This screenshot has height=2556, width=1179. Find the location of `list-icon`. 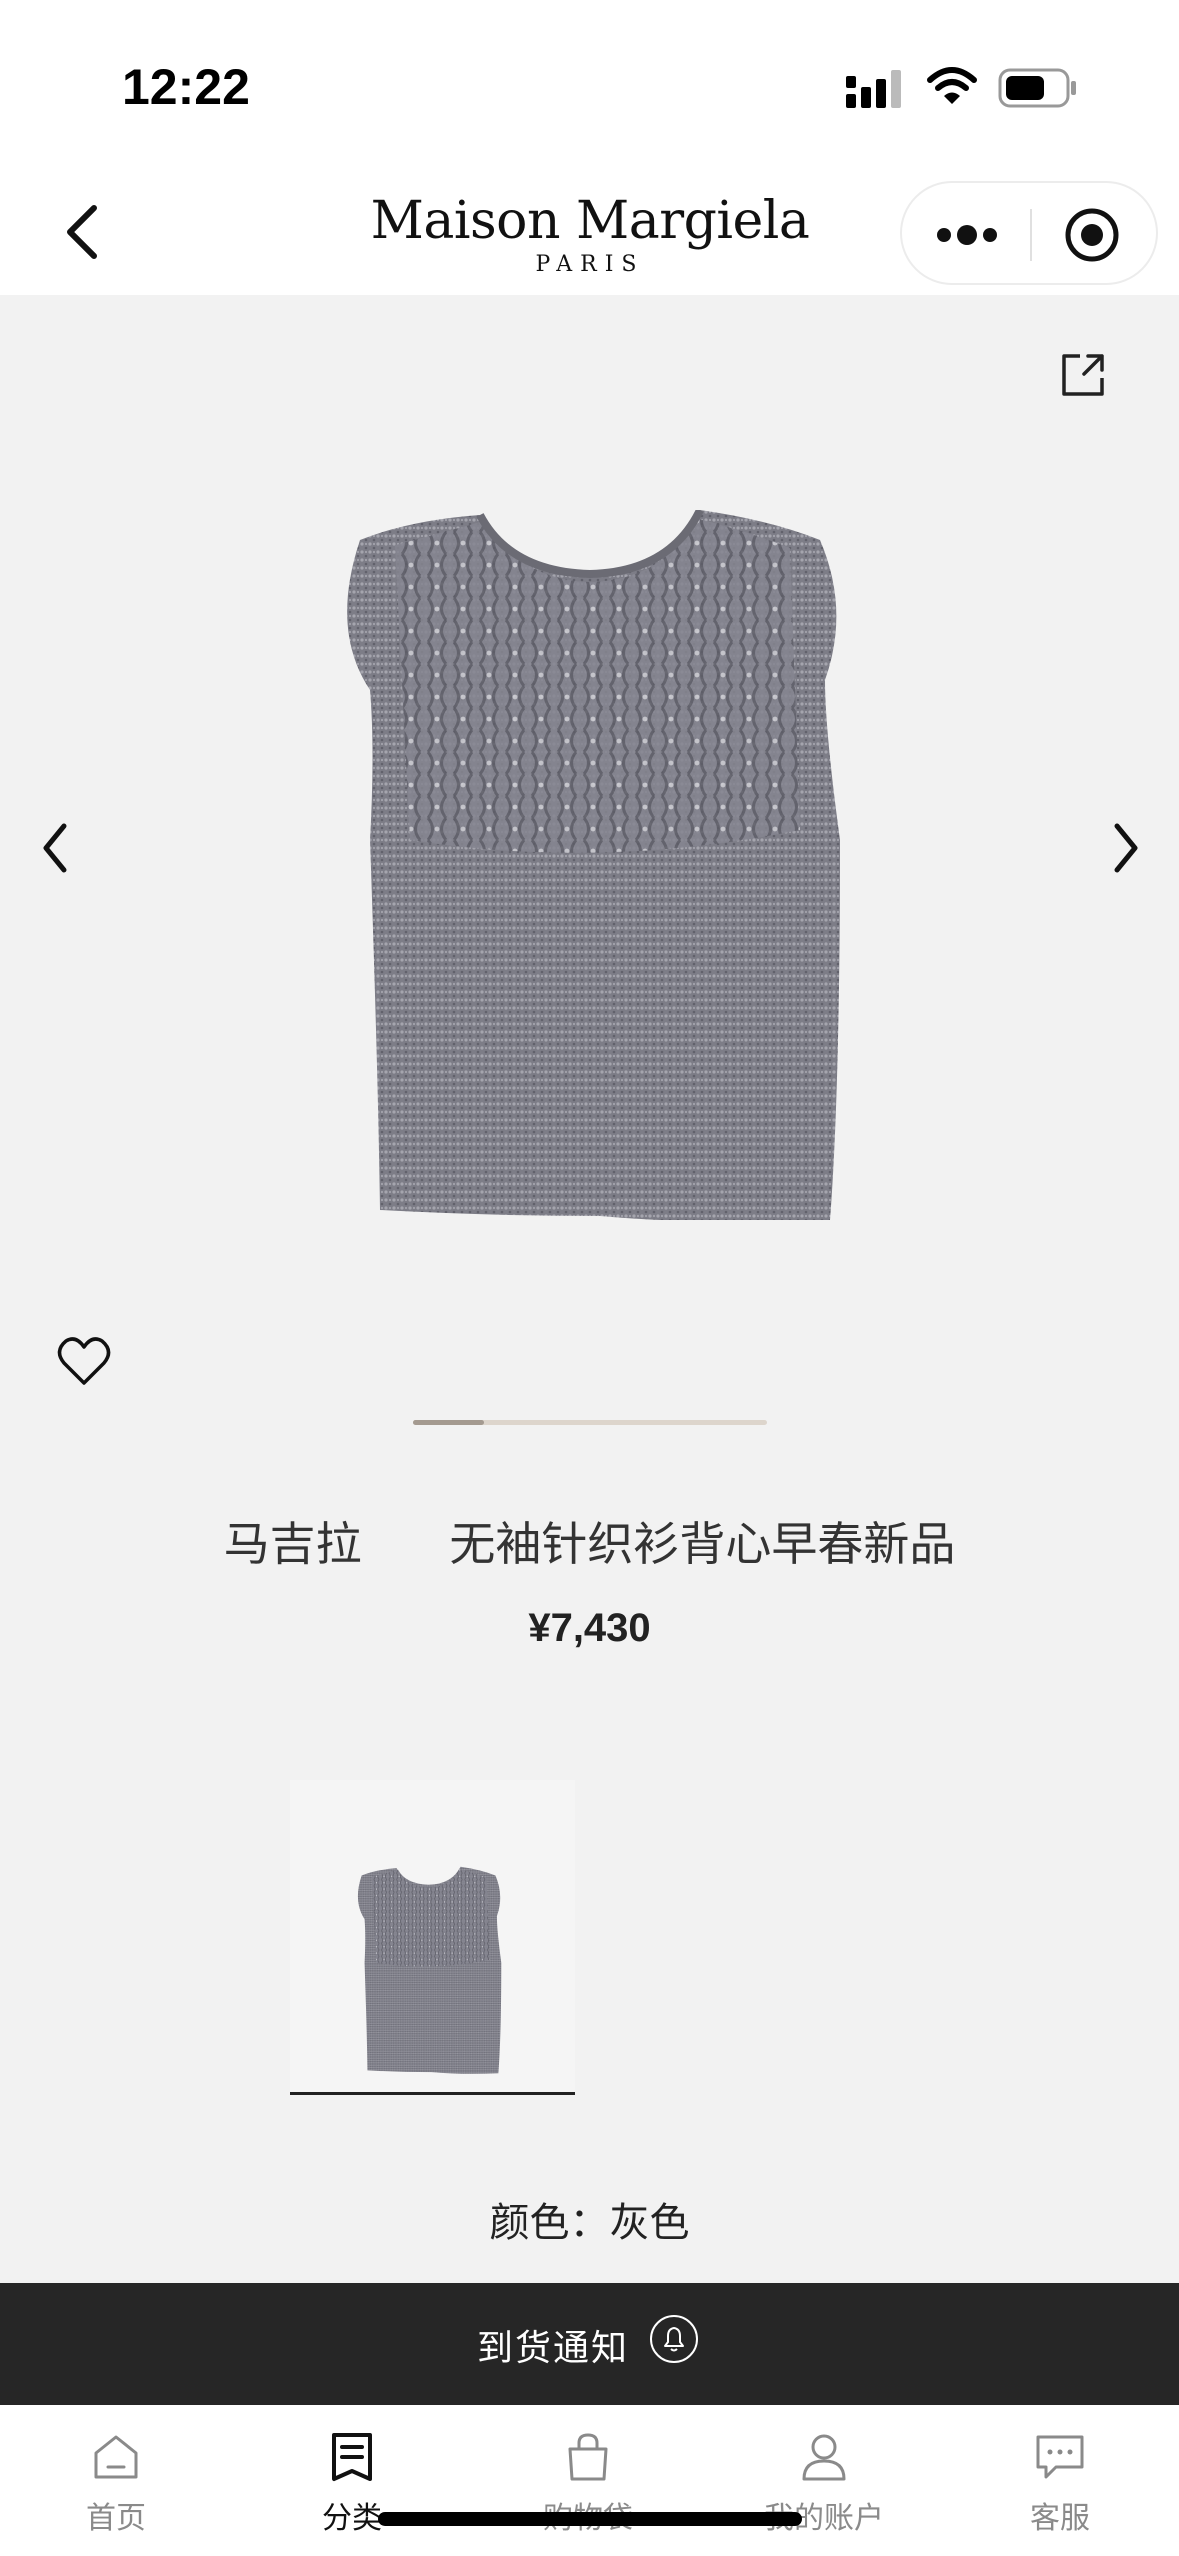

list-icon is located at coordinates (352, 2457).